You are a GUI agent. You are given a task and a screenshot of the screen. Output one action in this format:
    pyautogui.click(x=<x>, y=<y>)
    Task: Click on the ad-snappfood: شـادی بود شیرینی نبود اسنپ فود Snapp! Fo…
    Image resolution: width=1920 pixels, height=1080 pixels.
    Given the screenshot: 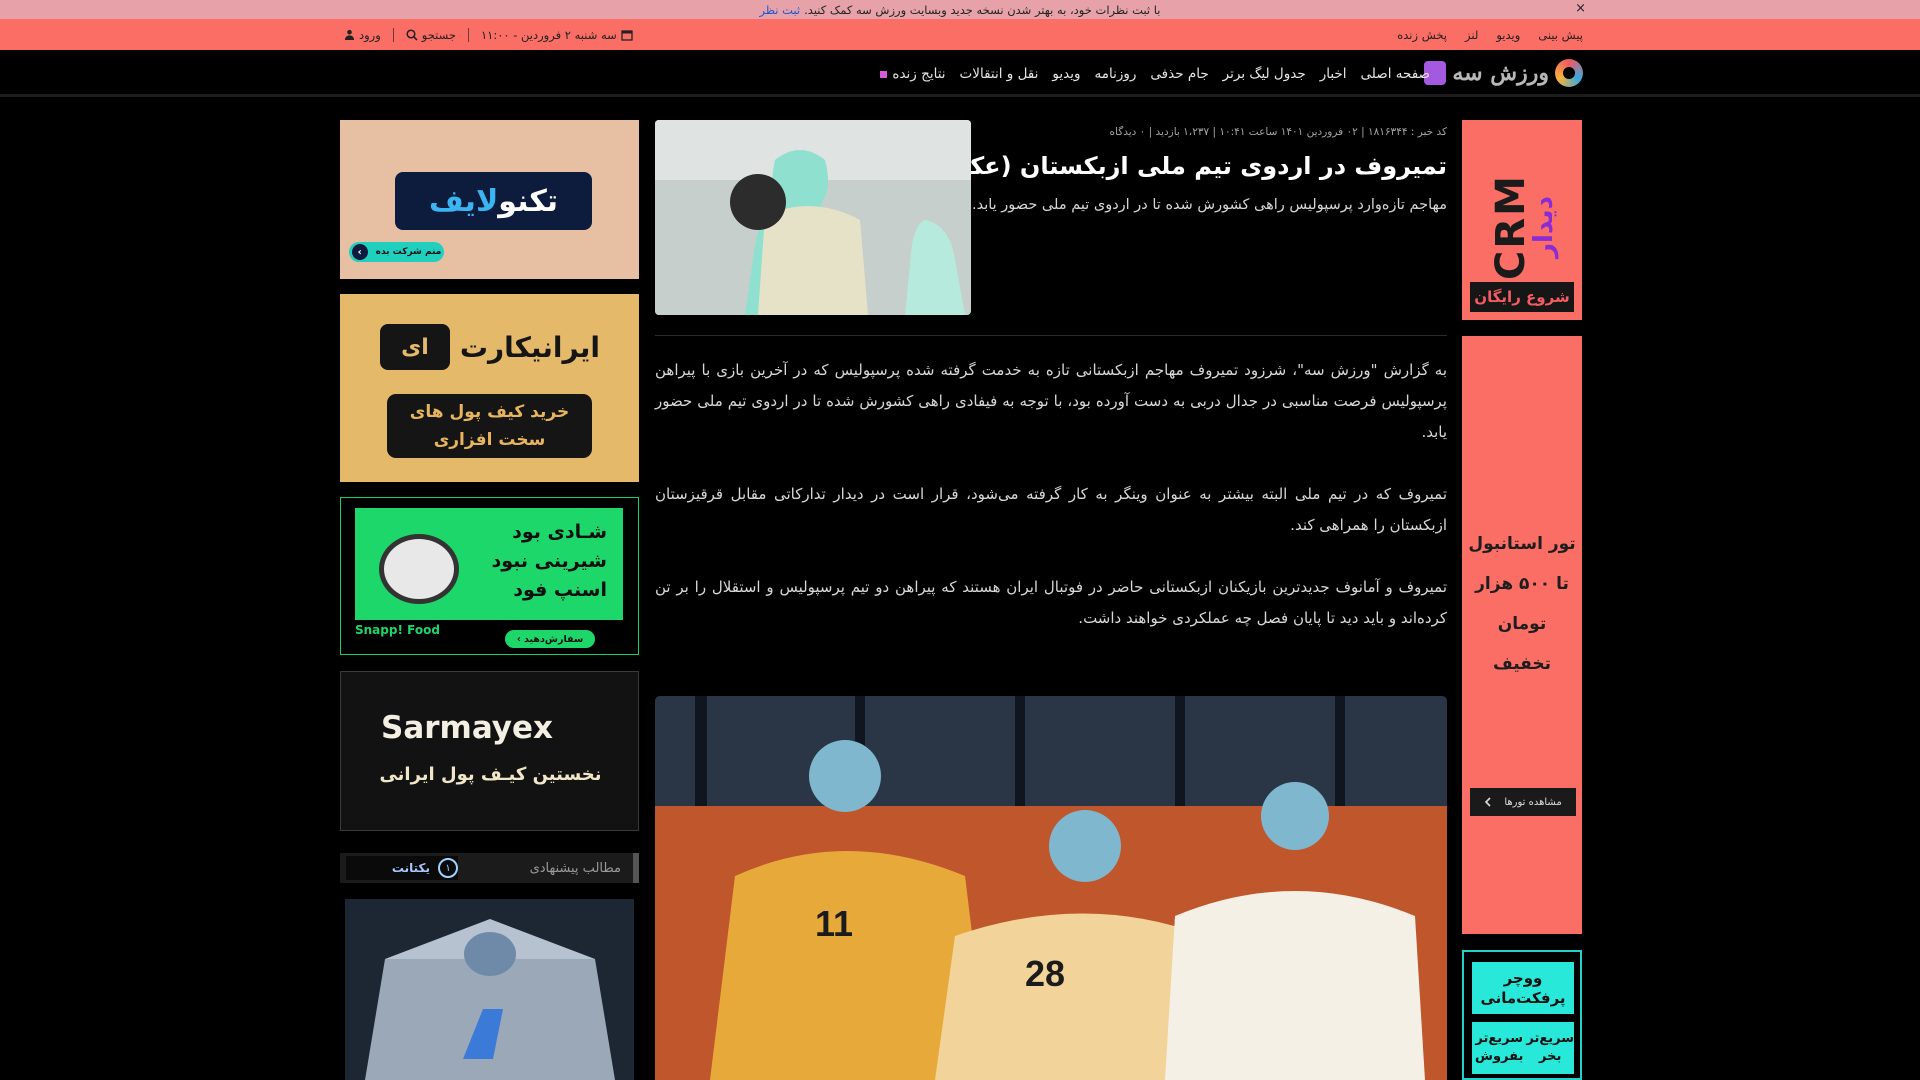 What is the action you would take?
    pyautogui.click(x=489, y=576)
    